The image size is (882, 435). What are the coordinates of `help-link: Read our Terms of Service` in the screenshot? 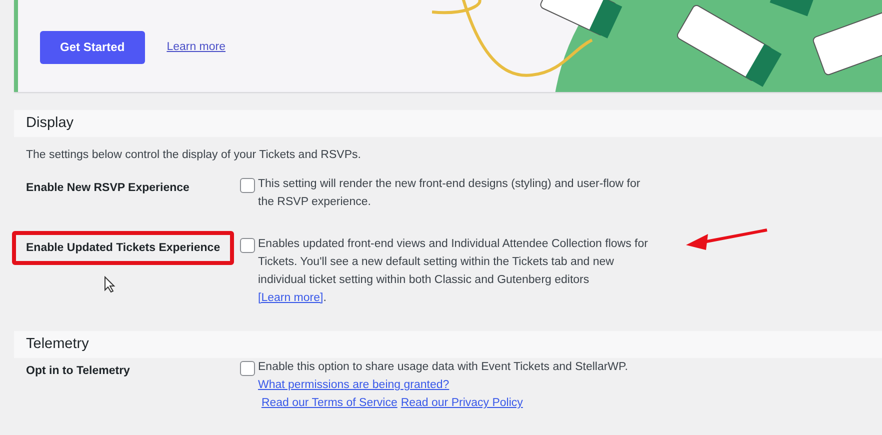 It's located at (329, 403).